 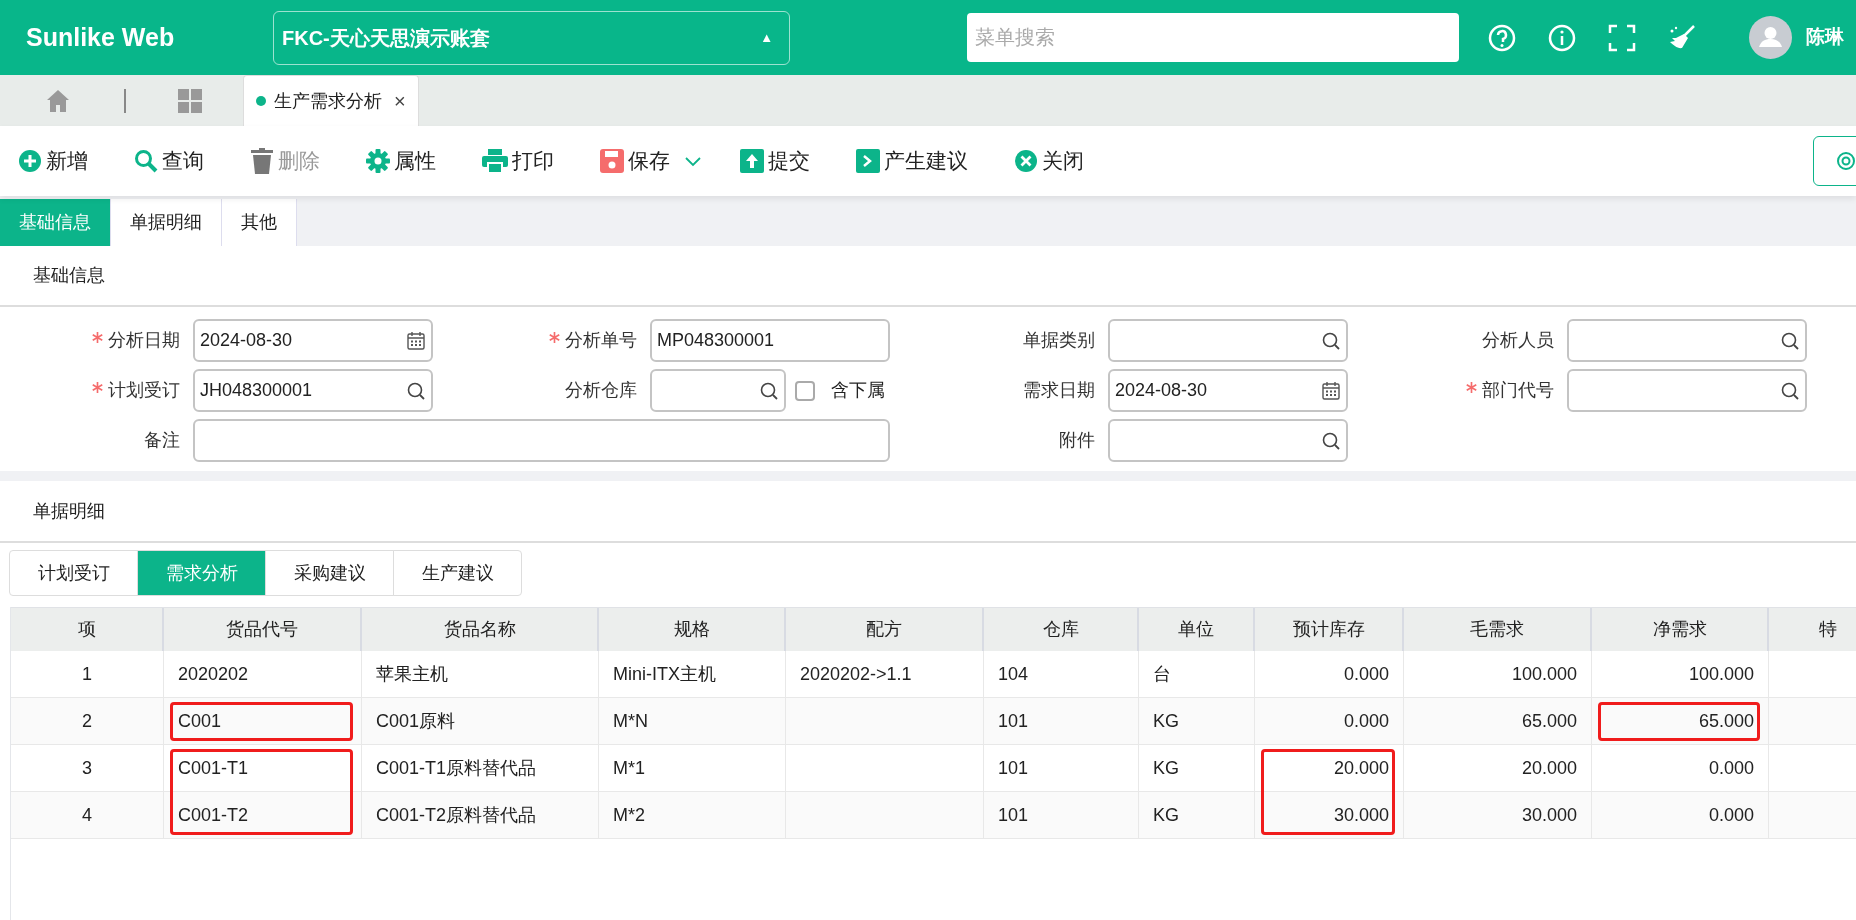 What do you see at coordinates (1059, 390) in the screenshot?
I see `field-label: 需求日期` at bounding box center [1059, 390].